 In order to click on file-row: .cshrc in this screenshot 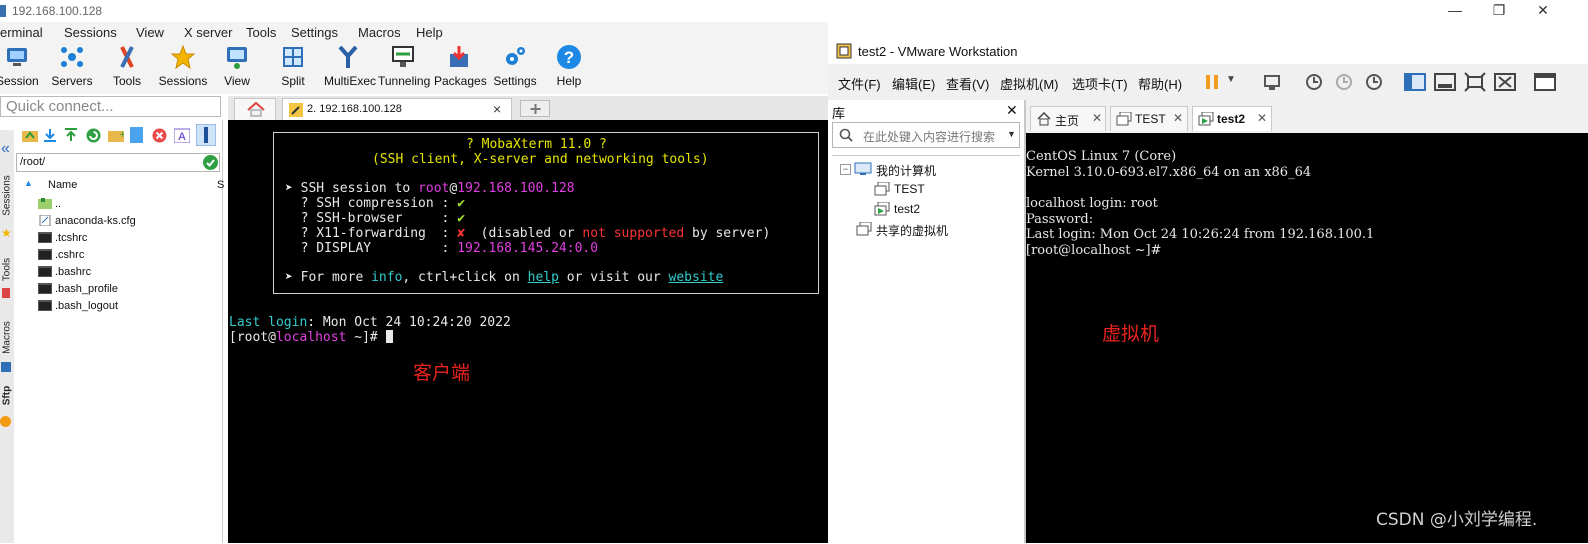, I will do `click(61, 257)`.